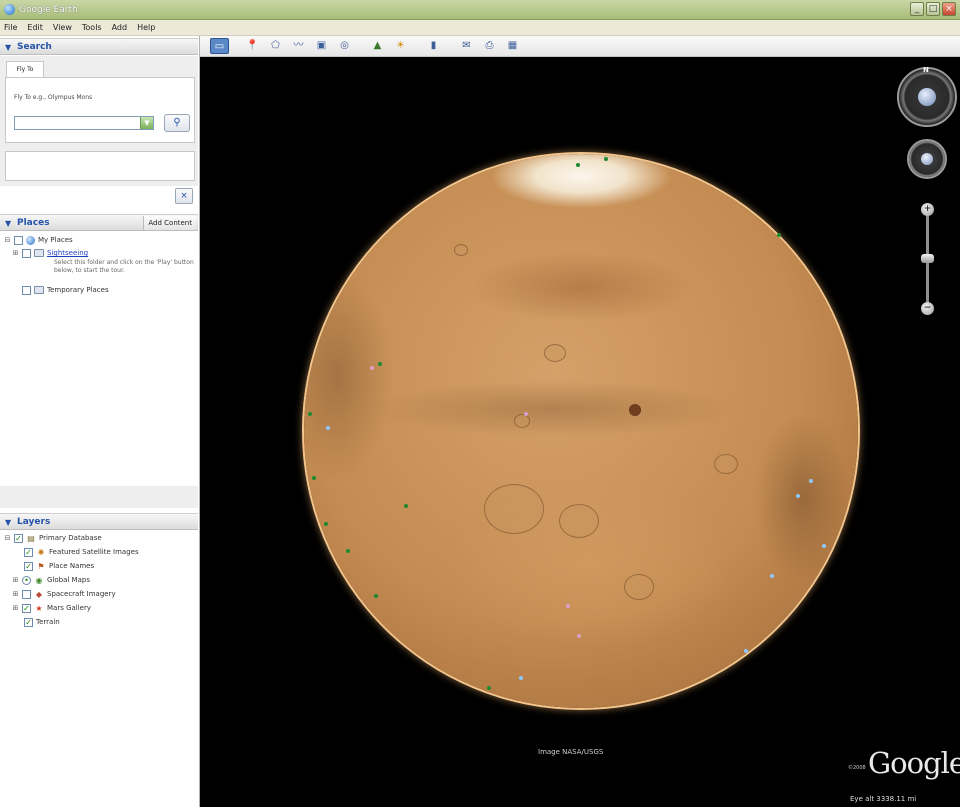  What do you see at coordinates (949, 9) in the screenshot?
I see `close-button: ×` at bounding box center [949, 9].